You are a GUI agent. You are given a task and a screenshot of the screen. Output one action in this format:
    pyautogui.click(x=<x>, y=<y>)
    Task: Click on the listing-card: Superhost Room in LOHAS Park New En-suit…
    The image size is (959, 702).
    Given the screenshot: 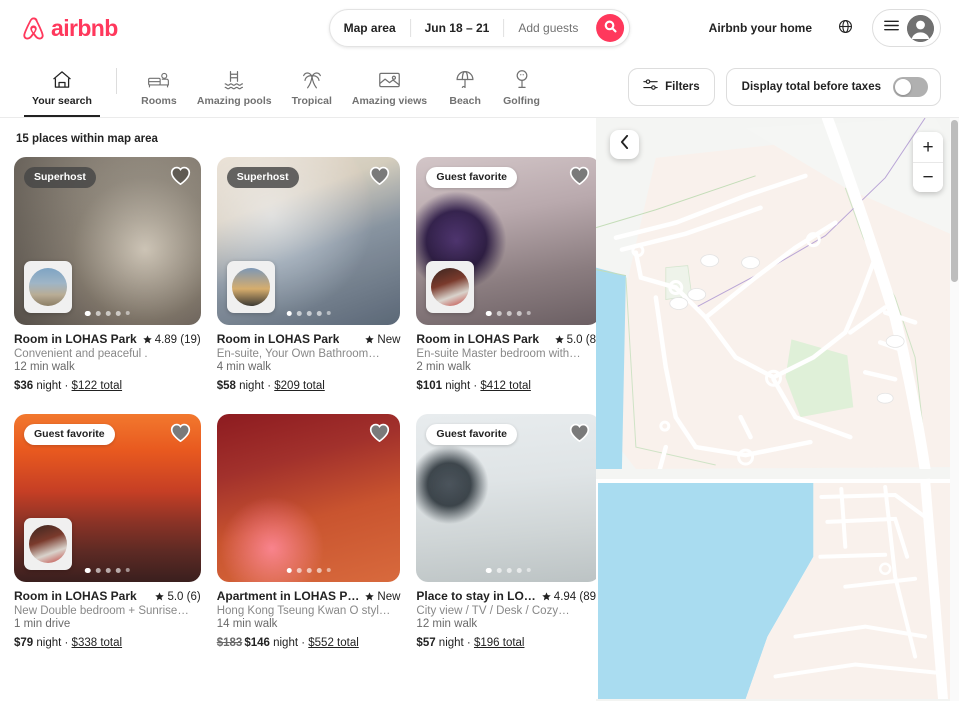 What is the action you would take?
    pyautogui.click(x=308, y=274)
    